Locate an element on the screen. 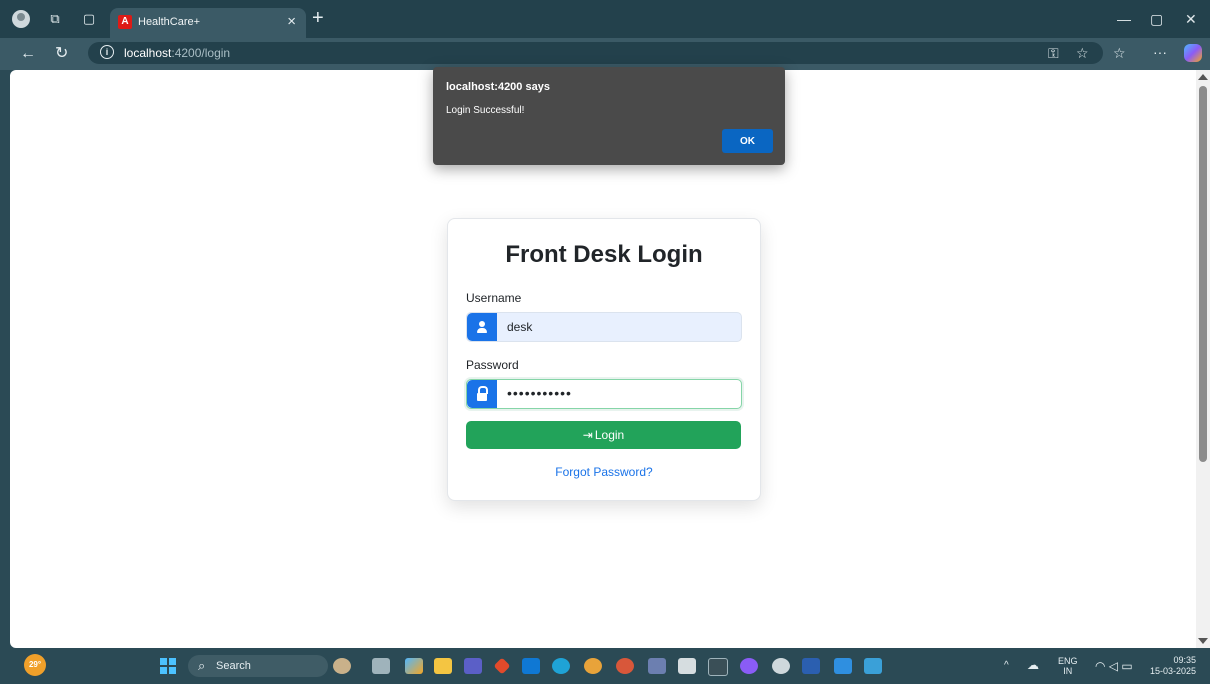 The image size is (1210, 684). copilot-icon is located at coordinates (1193, 53).